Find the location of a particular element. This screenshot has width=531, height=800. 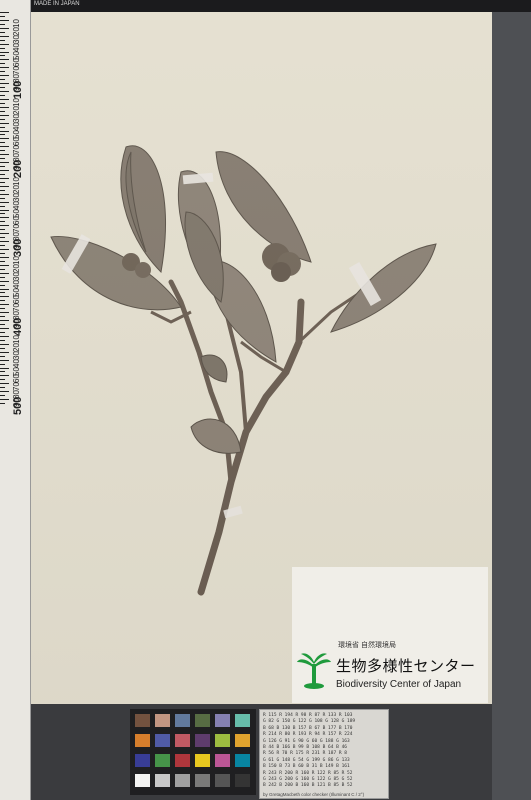

color-value-row: B 242 B 200 B 160 B 121 B 85 B 52 is located at coordinates (308, 786).